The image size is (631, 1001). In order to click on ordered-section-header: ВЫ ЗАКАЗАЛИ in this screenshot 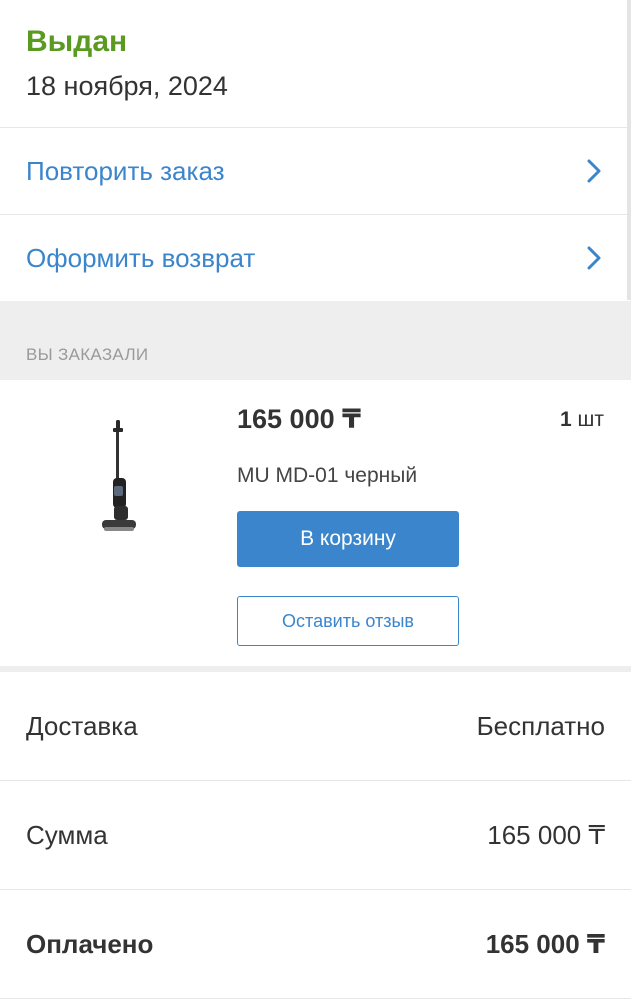, I will do `click(315, 340)`.